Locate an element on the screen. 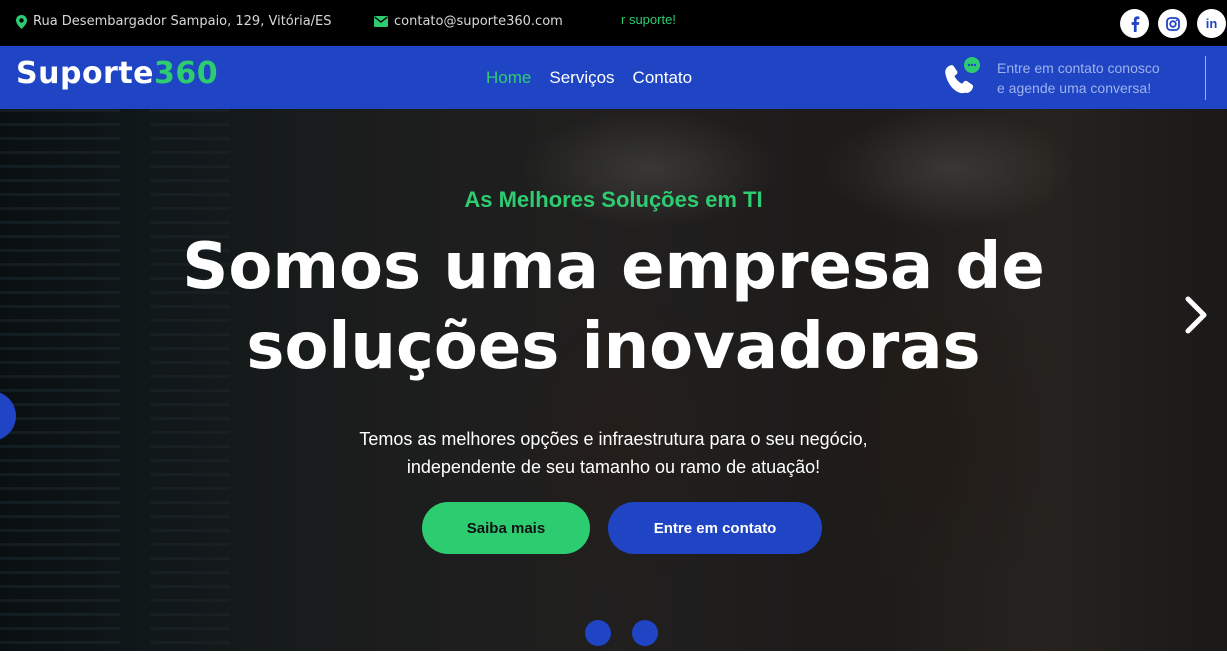  entre-em-contato-button: Entre em contato is located at coordinates (715, 528).